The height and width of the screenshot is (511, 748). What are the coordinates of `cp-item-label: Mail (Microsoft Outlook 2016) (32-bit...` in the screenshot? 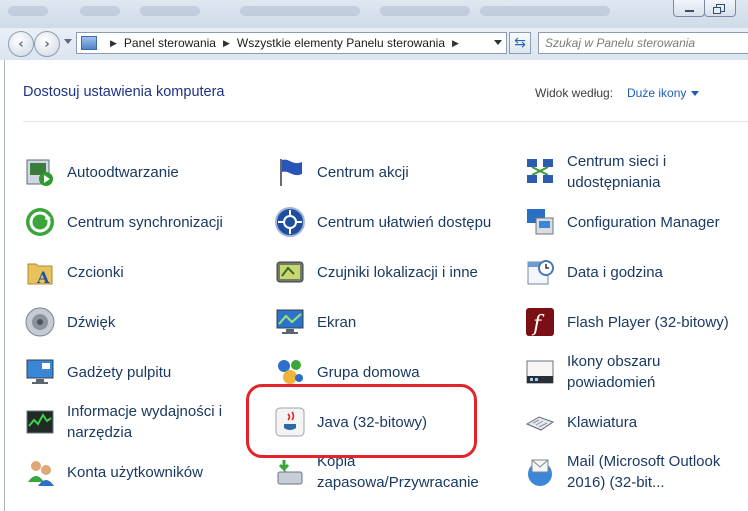 It's located at (644, 472).